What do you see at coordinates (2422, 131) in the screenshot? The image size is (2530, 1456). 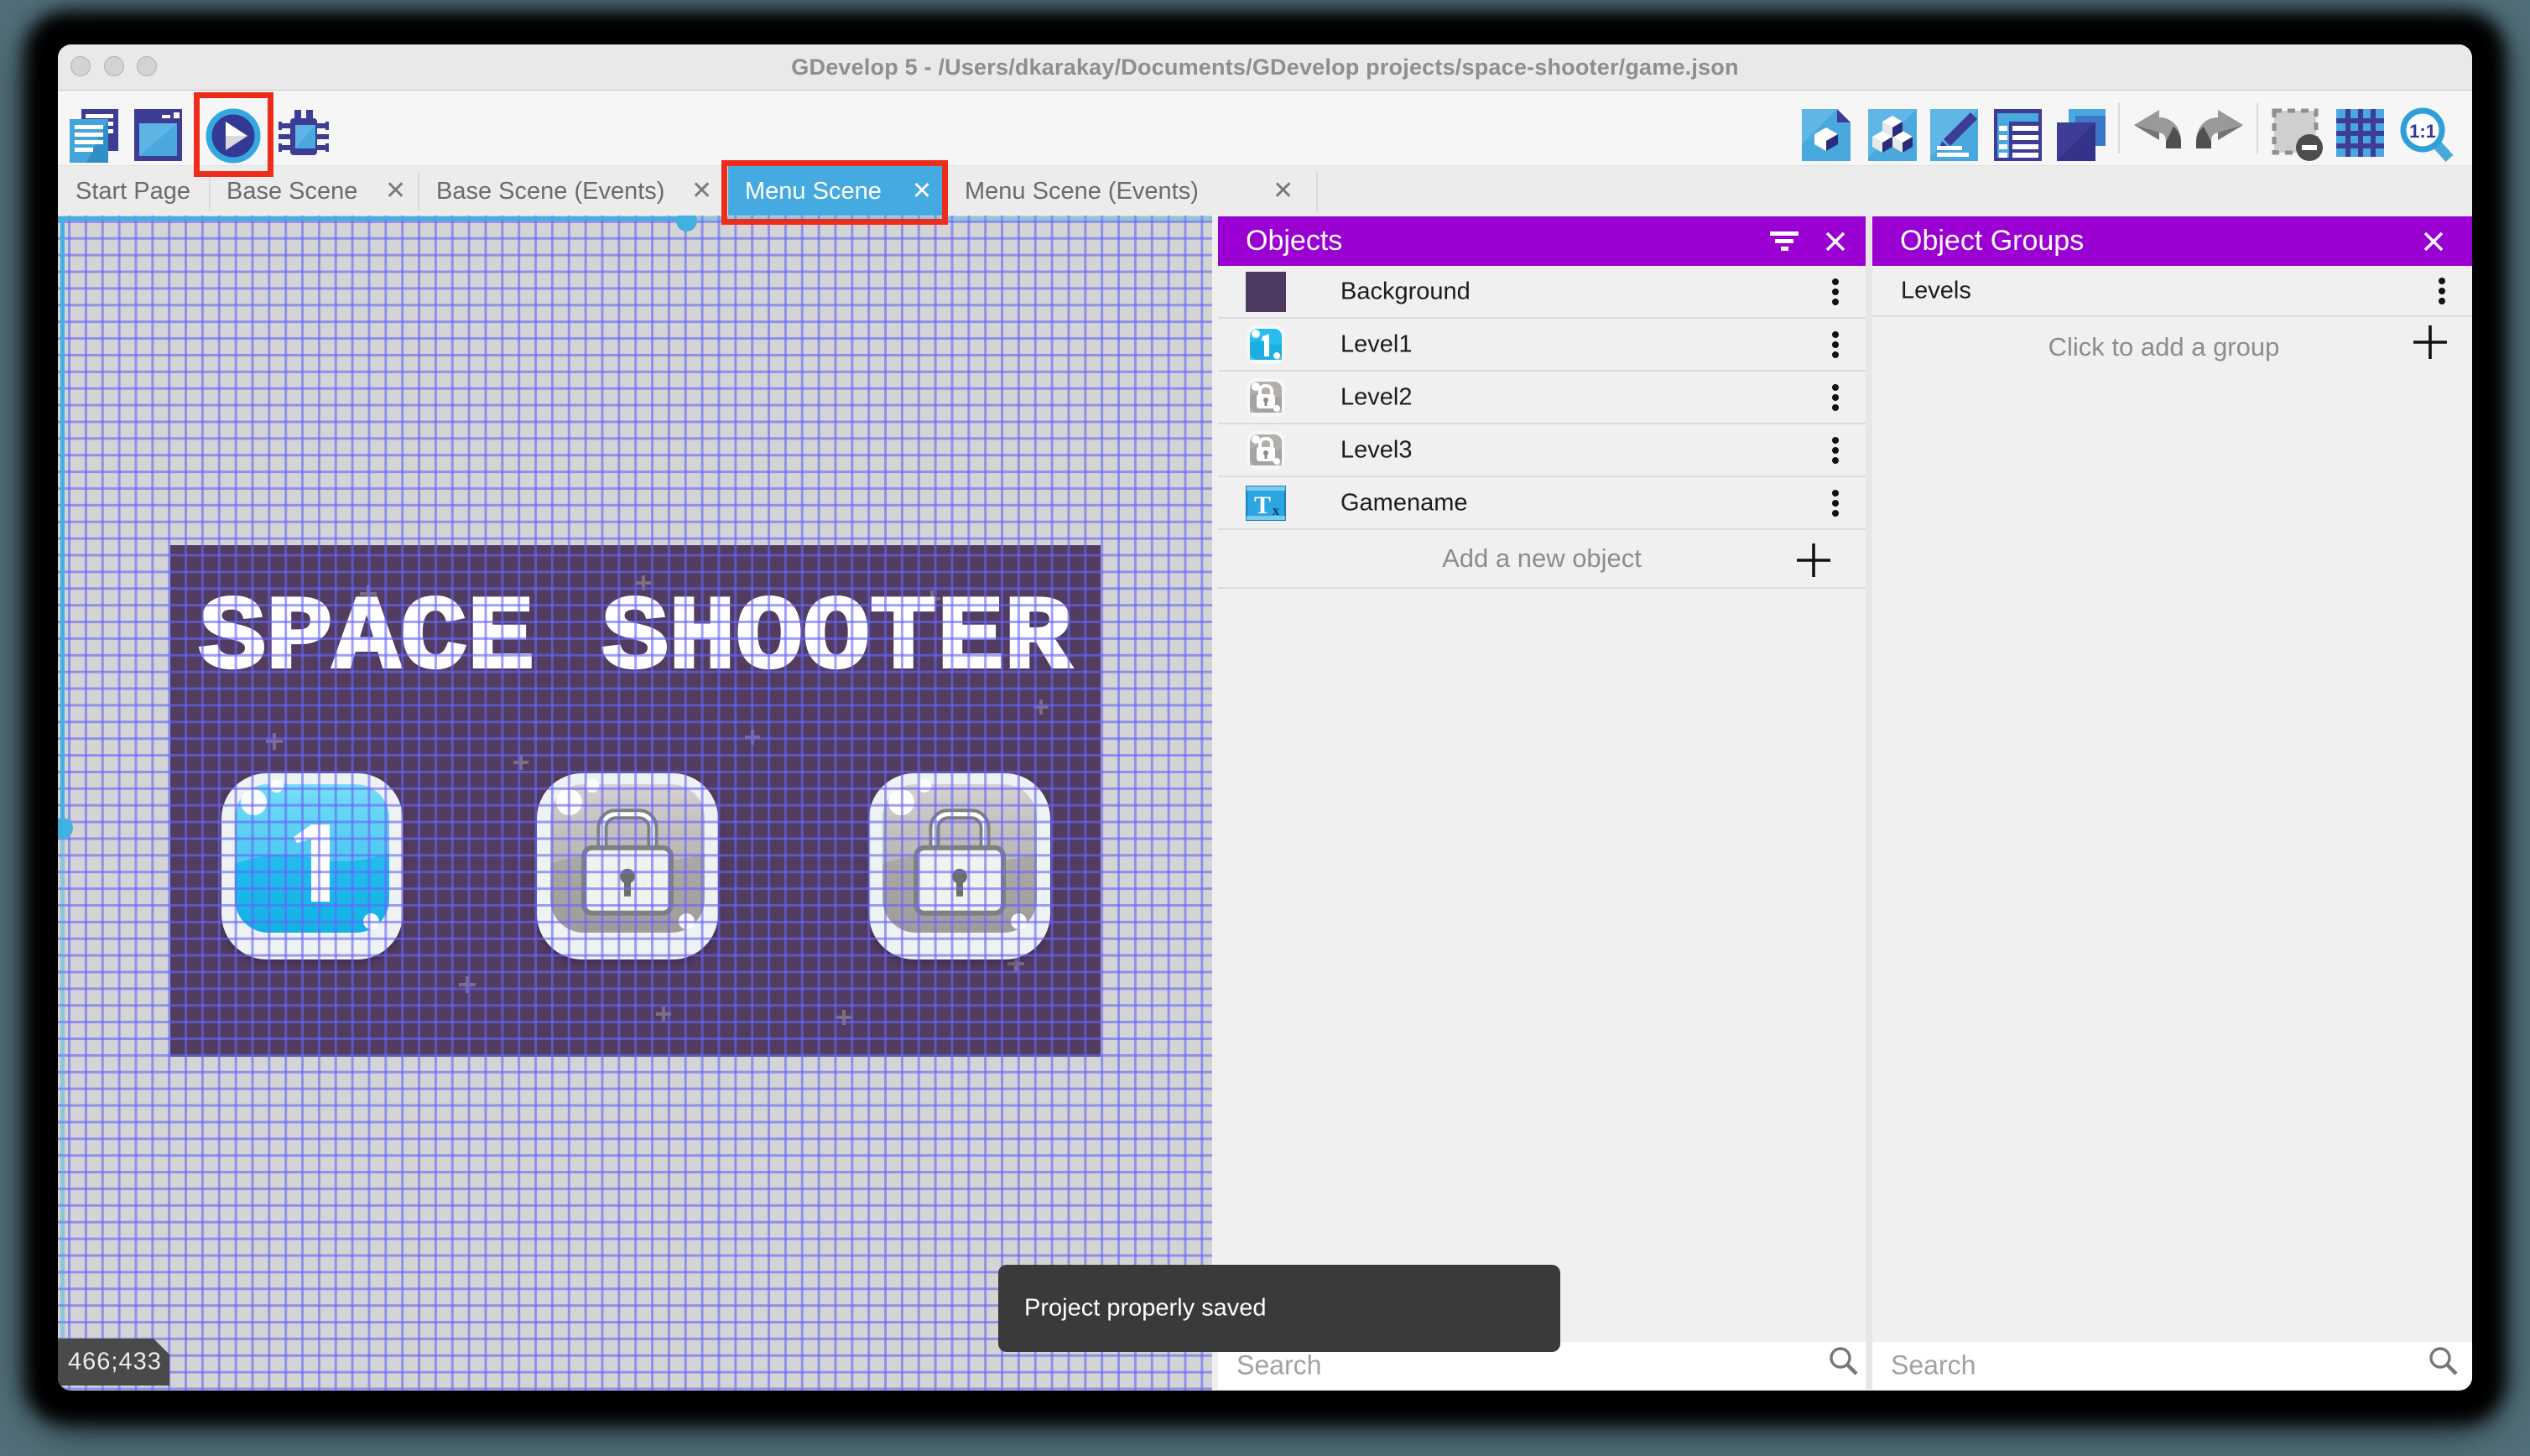 I see `svg-text: 1:1` at bounding box center [2422, 131].